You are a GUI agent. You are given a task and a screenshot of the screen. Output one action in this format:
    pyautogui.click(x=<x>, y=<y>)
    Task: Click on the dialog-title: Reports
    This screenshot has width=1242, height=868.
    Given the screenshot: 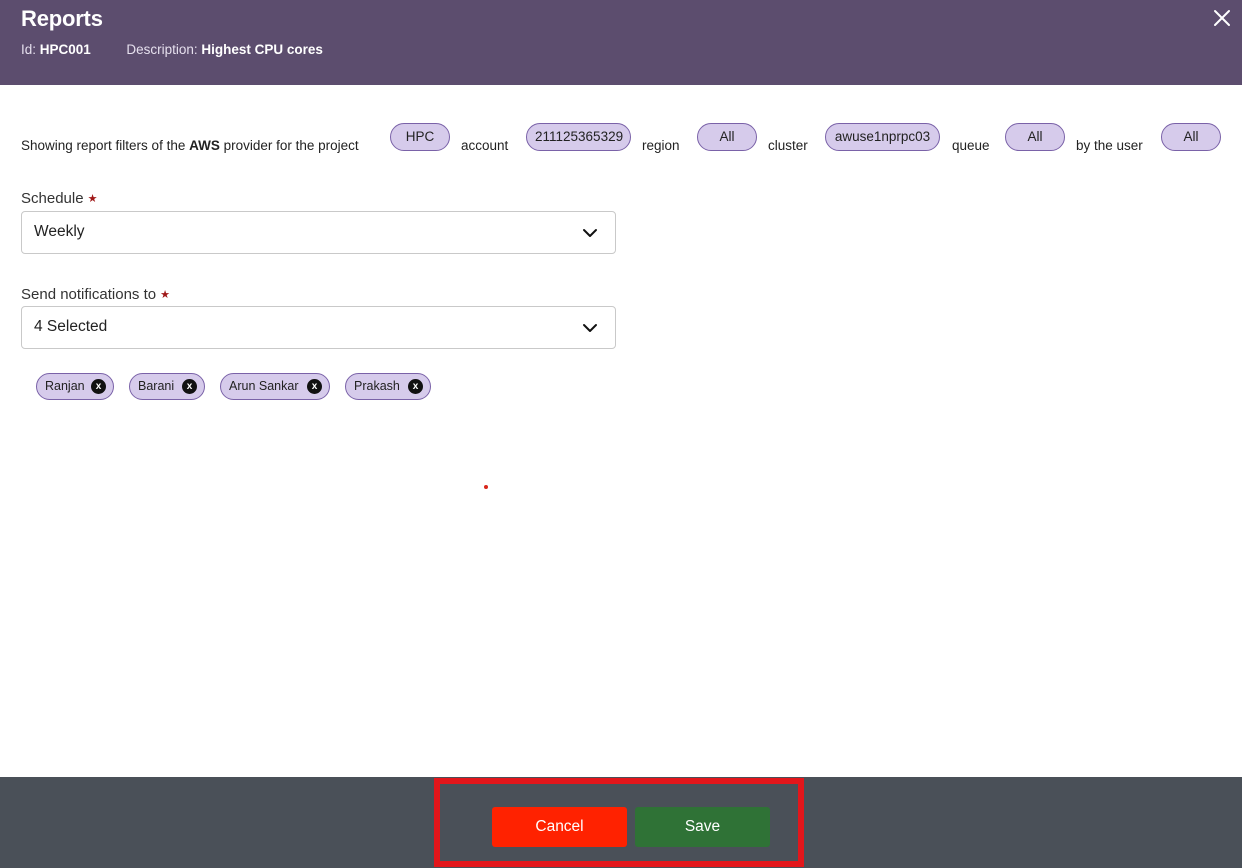 What is the action you would take?
    pyautogui.click(x=62, y=18)
    